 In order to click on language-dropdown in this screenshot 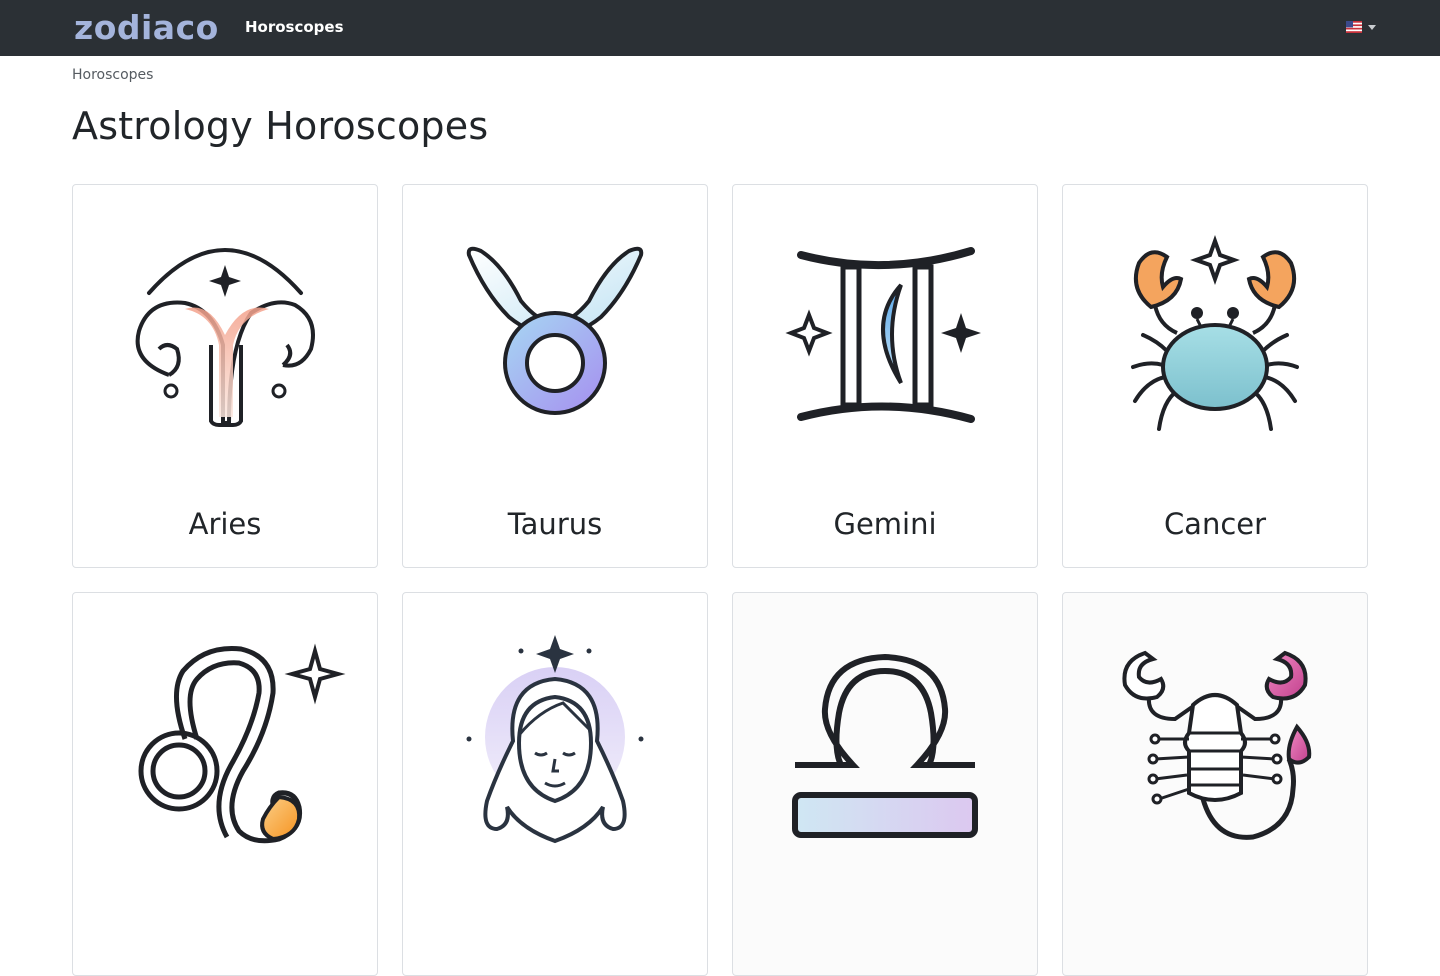, I will do `click(1361, 27)`.